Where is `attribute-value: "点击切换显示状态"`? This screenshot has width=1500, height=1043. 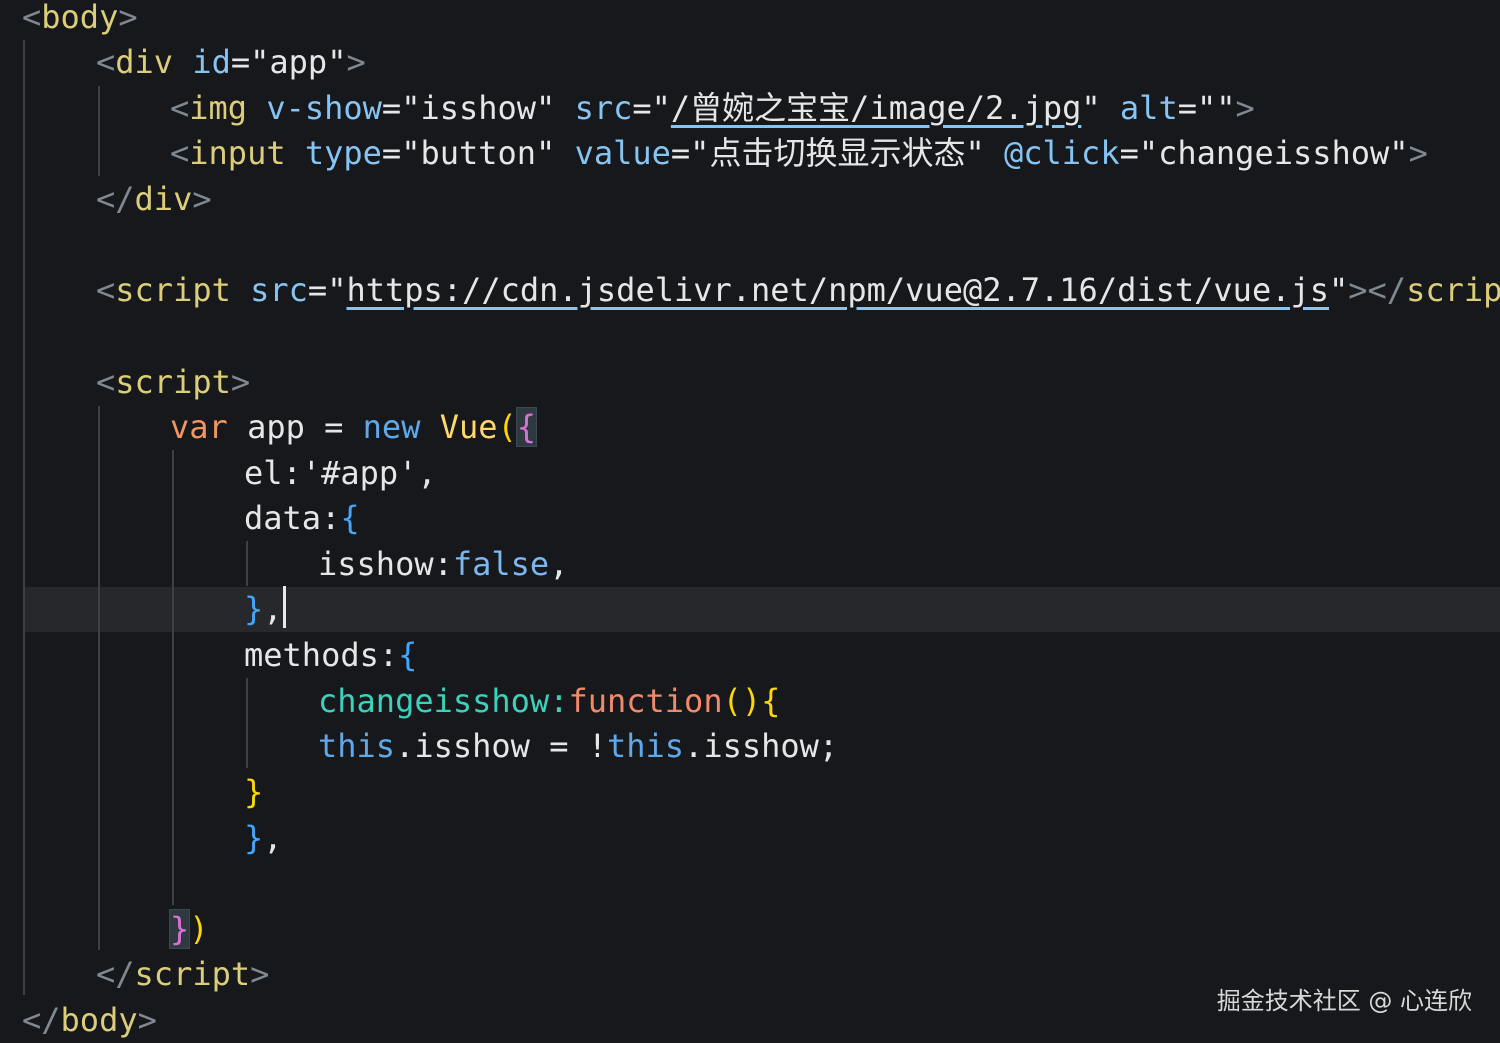 attribute-value: "点击切换显示状态" is located at coordinates (837, 153).